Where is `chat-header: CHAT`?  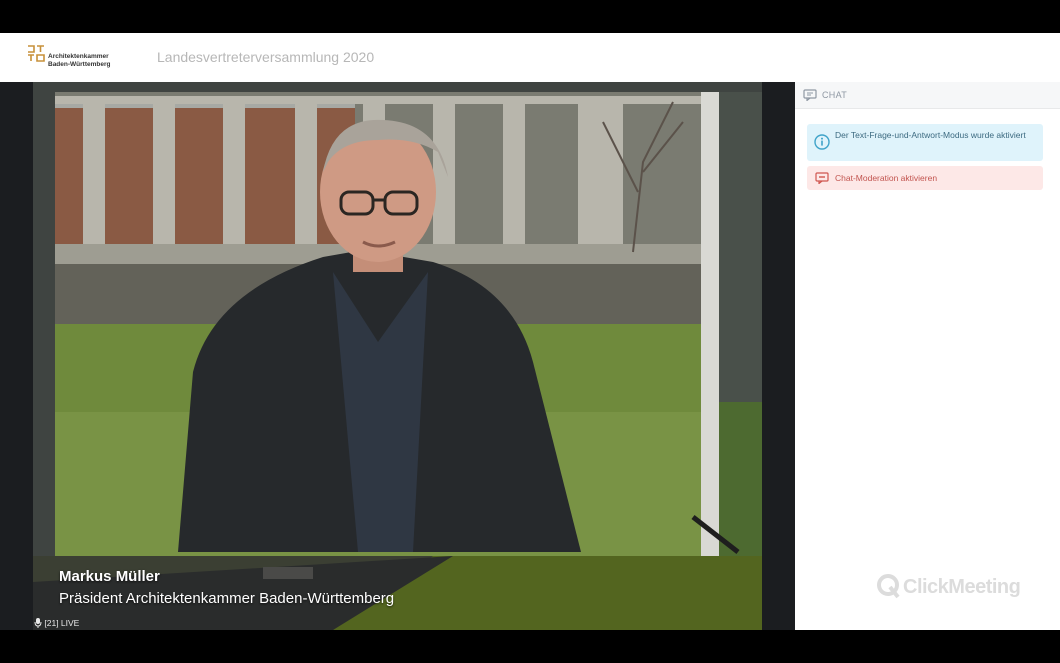 chat-header: CHAT is located at coordinates (927, 95).